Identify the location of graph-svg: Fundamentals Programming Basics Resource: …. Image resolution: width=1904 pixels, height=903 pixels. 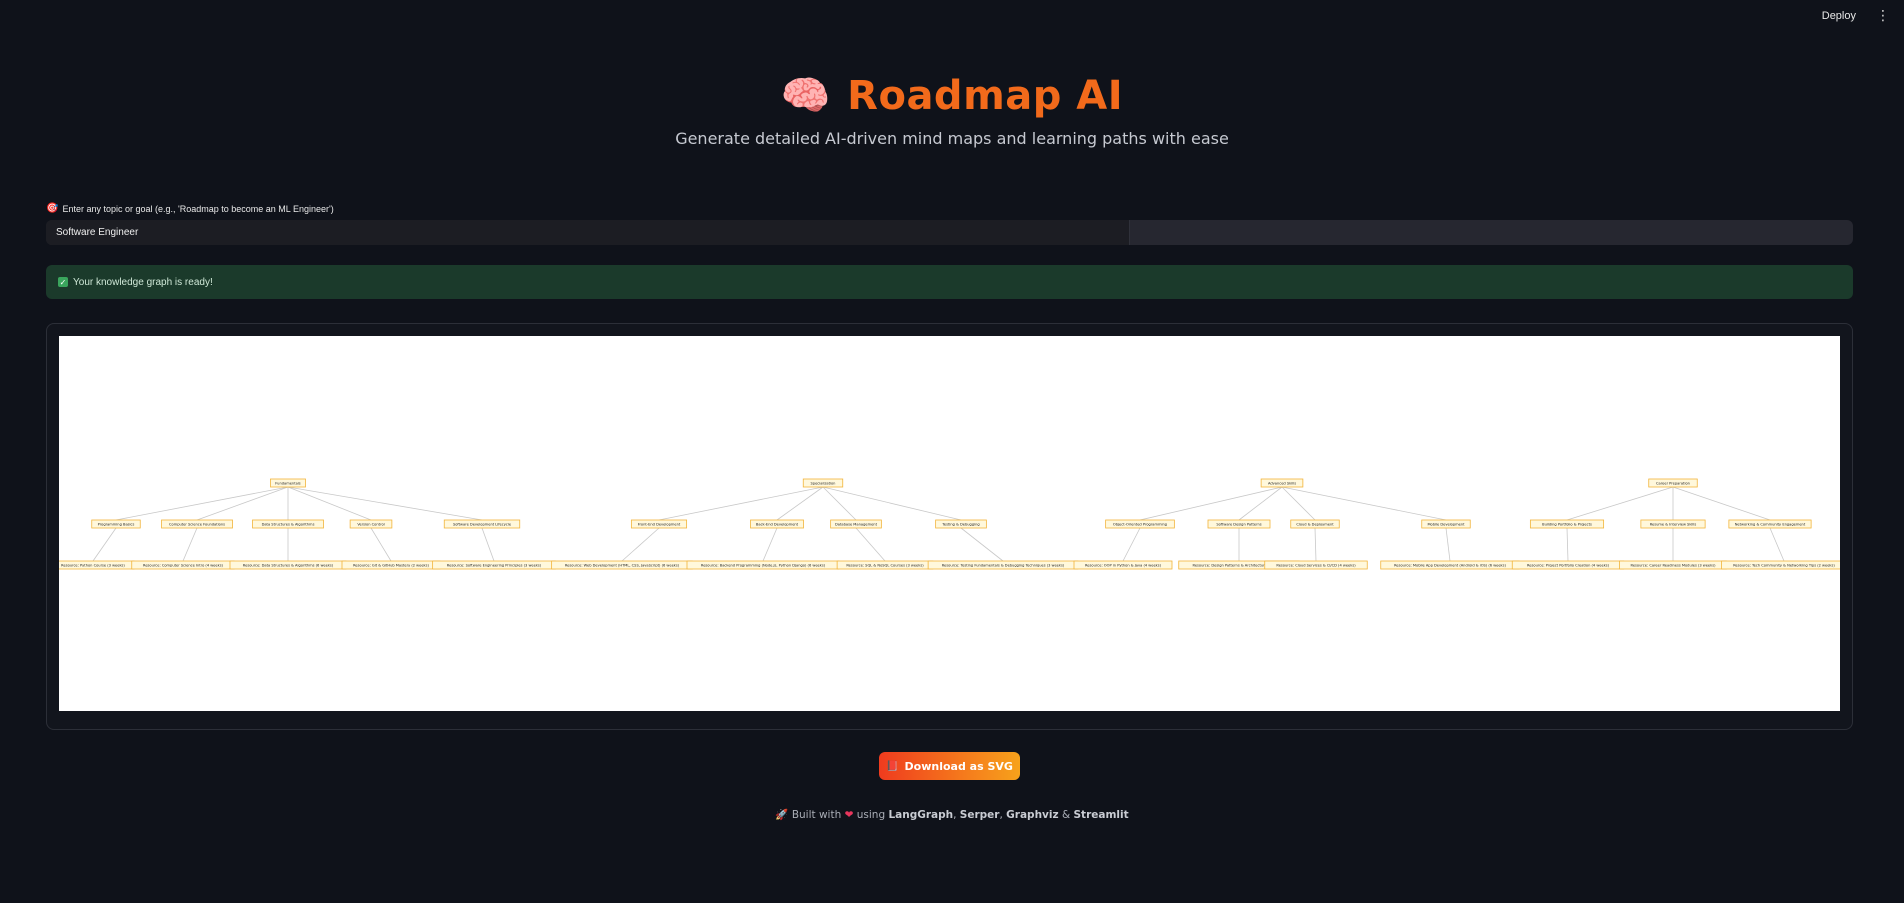
(949, 524).